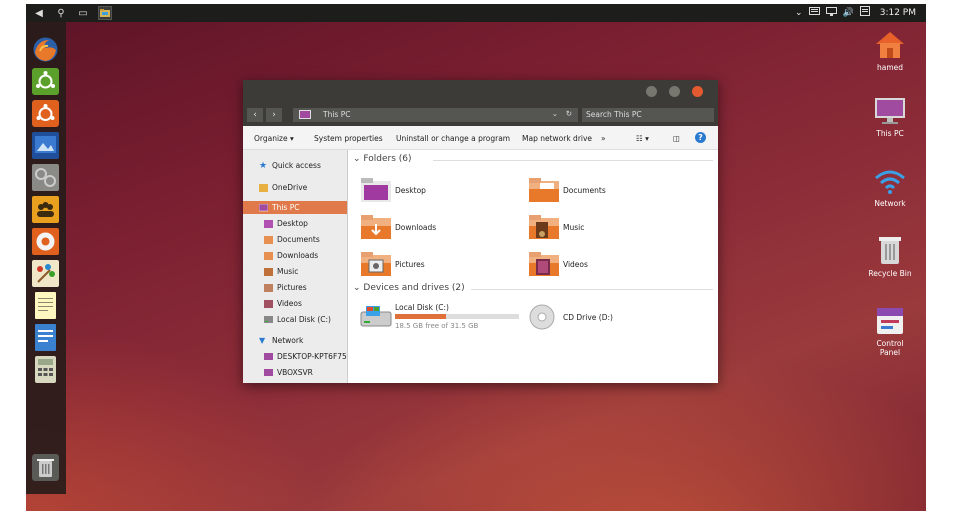 This screenshot has height=522, width=956. I want to click on address-input: This PC ⌄ ↻, so click(435, 115).